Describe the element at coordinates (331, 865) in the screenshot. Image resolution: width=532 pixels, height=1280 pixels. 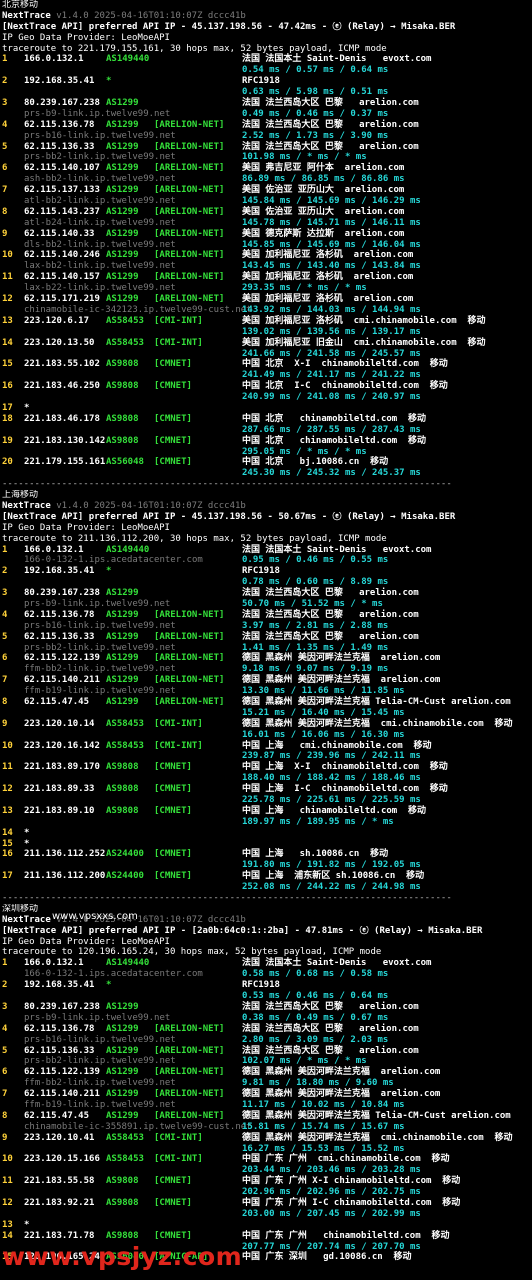
I see `hop-rtt: 191.80 ms / 191.82 ms / 192.05 ms` at that location.